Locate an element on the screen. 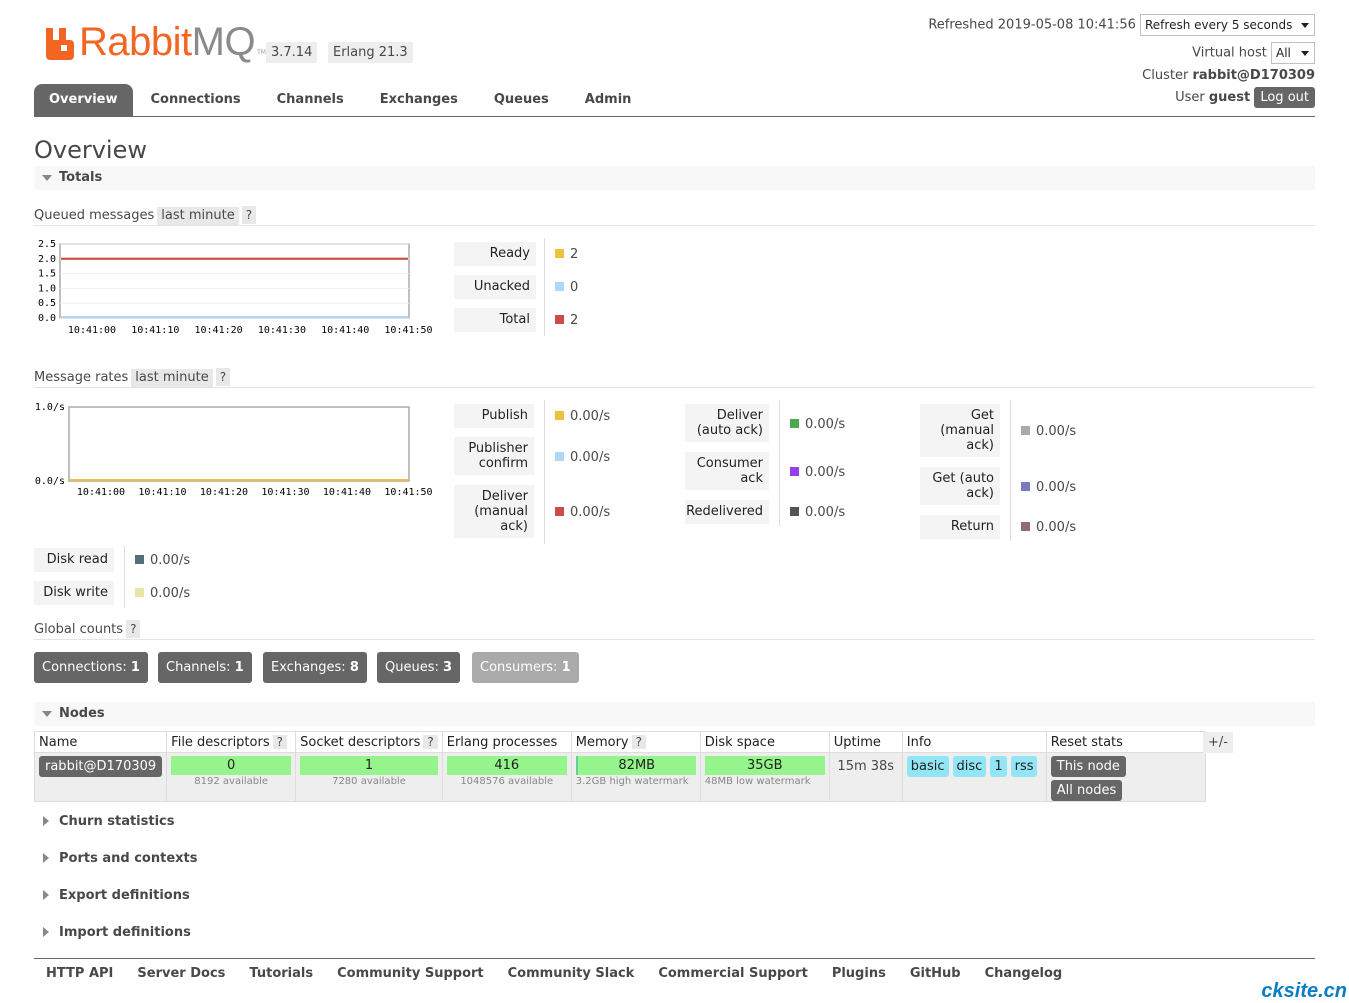 The image size is (1349, 1003). footer-community-support-link: Community Support is located at coordinates (410, 973).